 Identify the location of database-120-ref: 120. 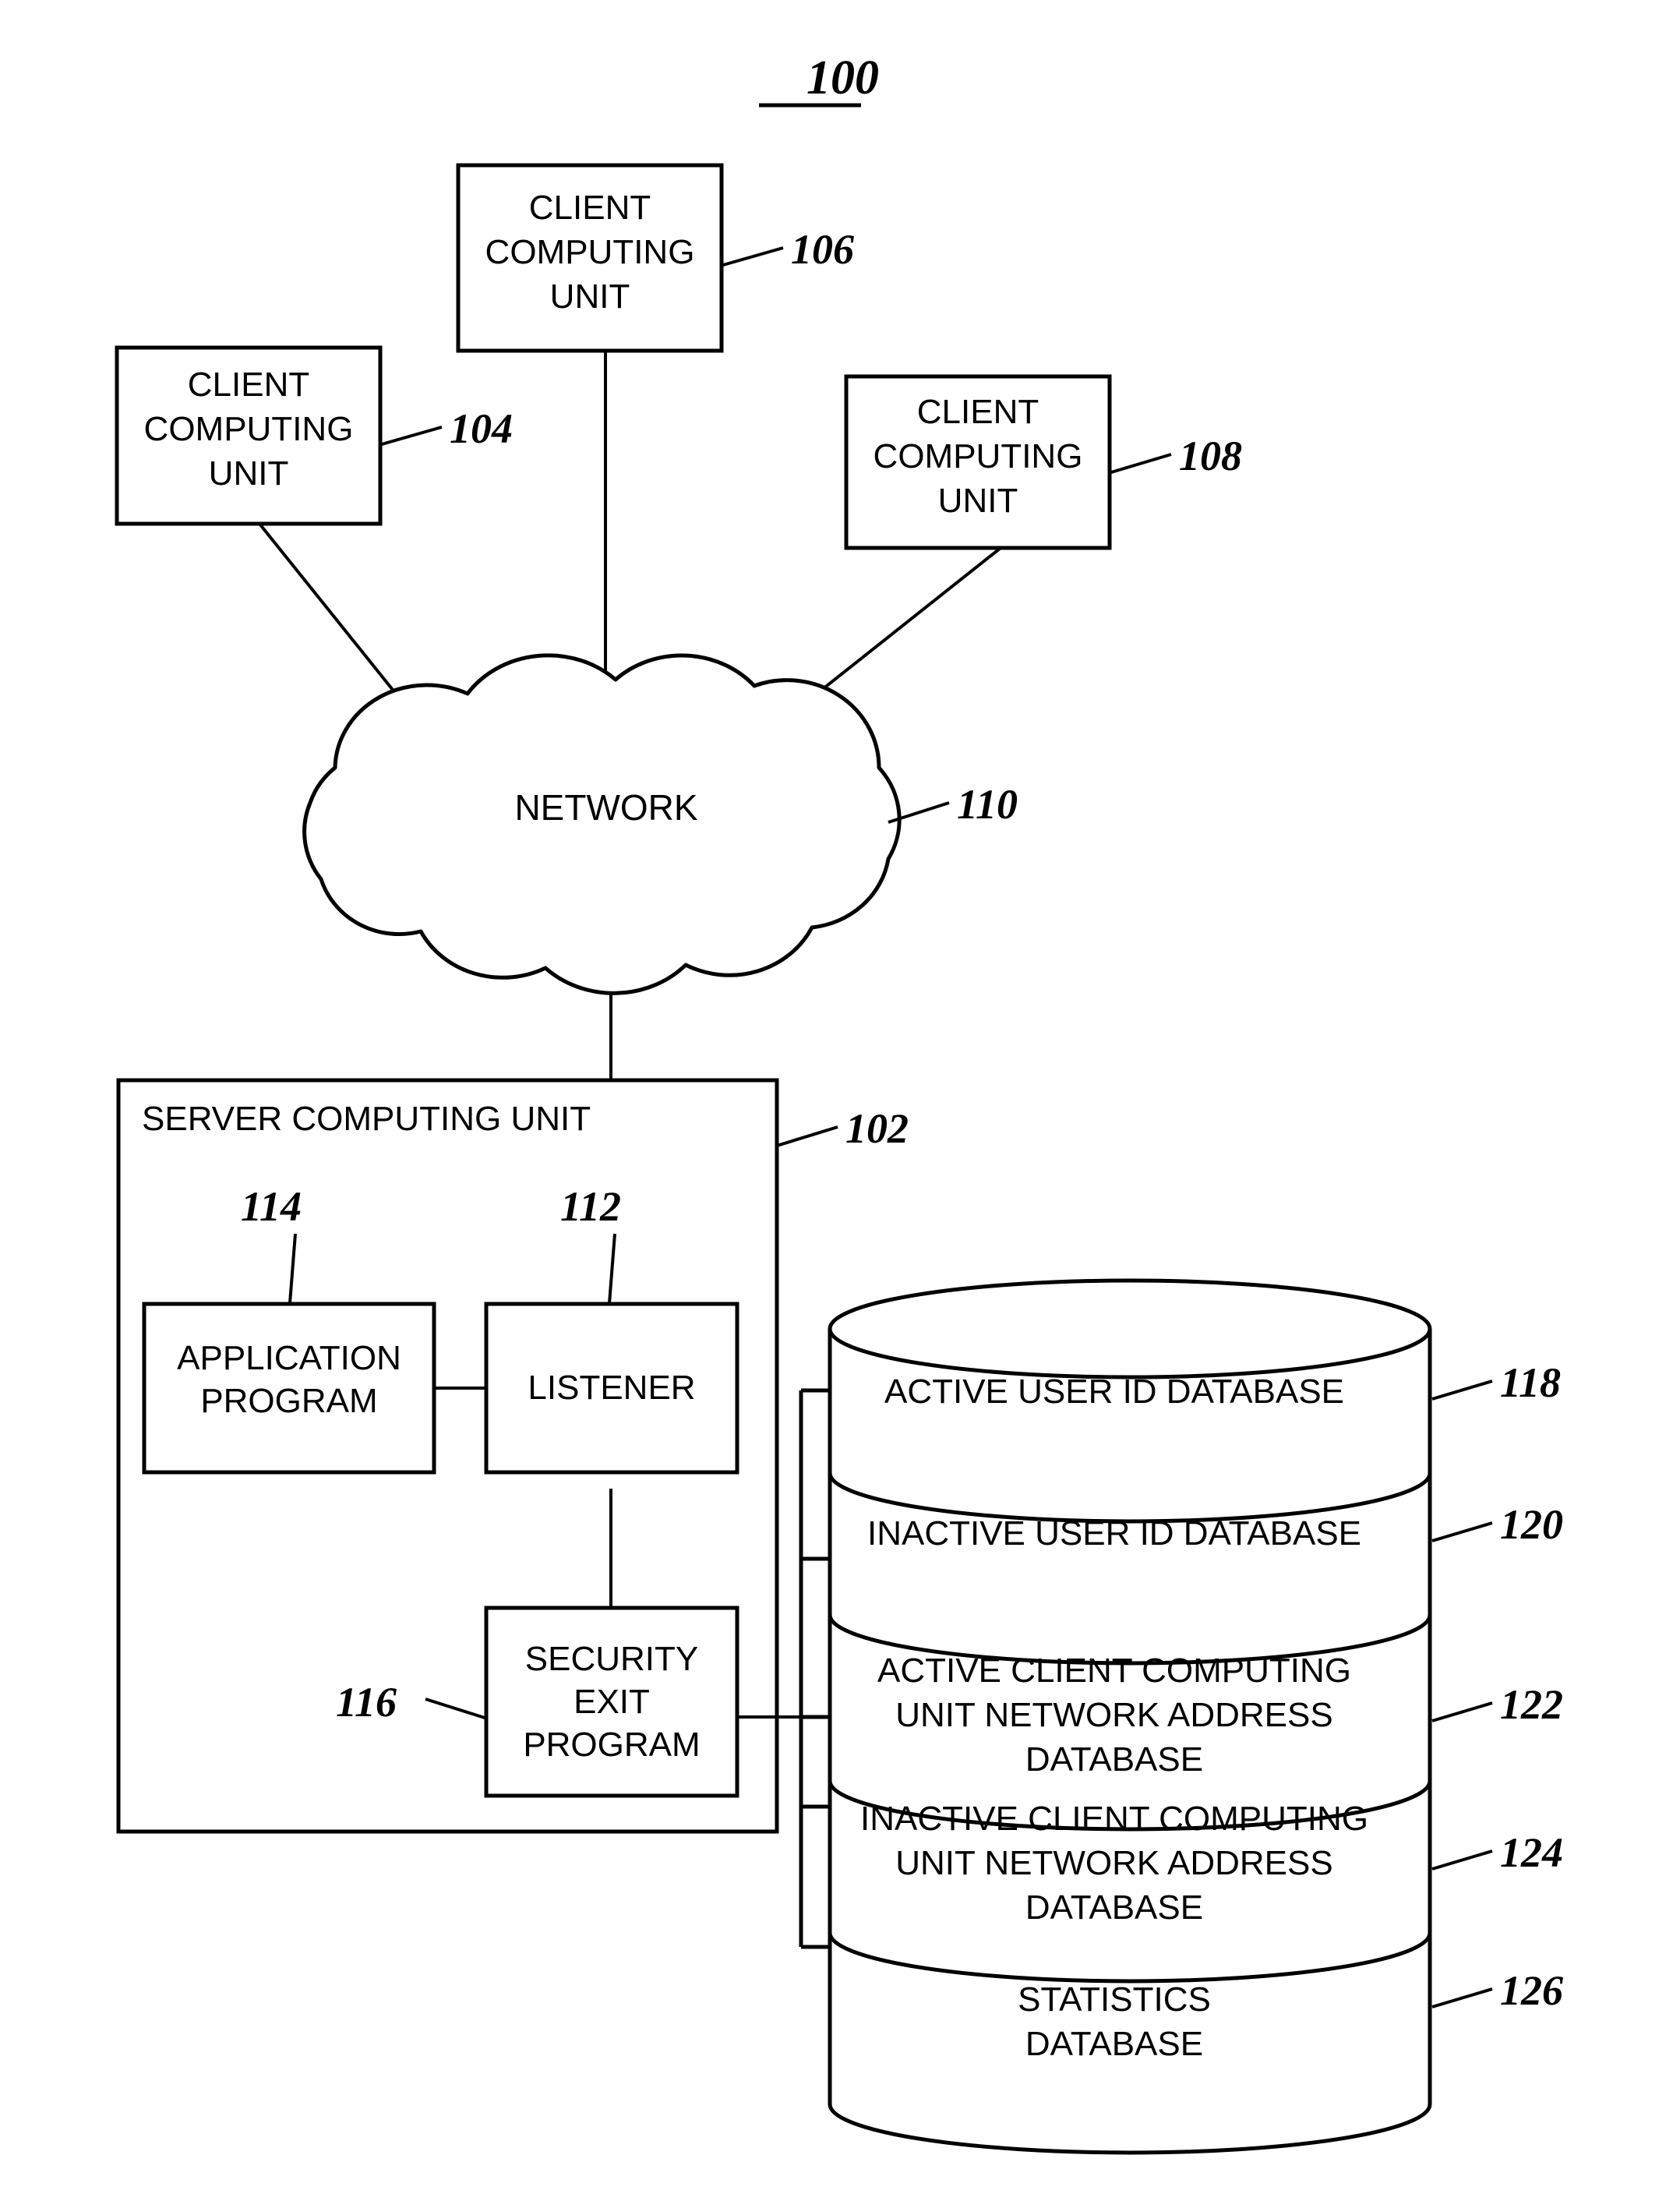
(1532, 1524).